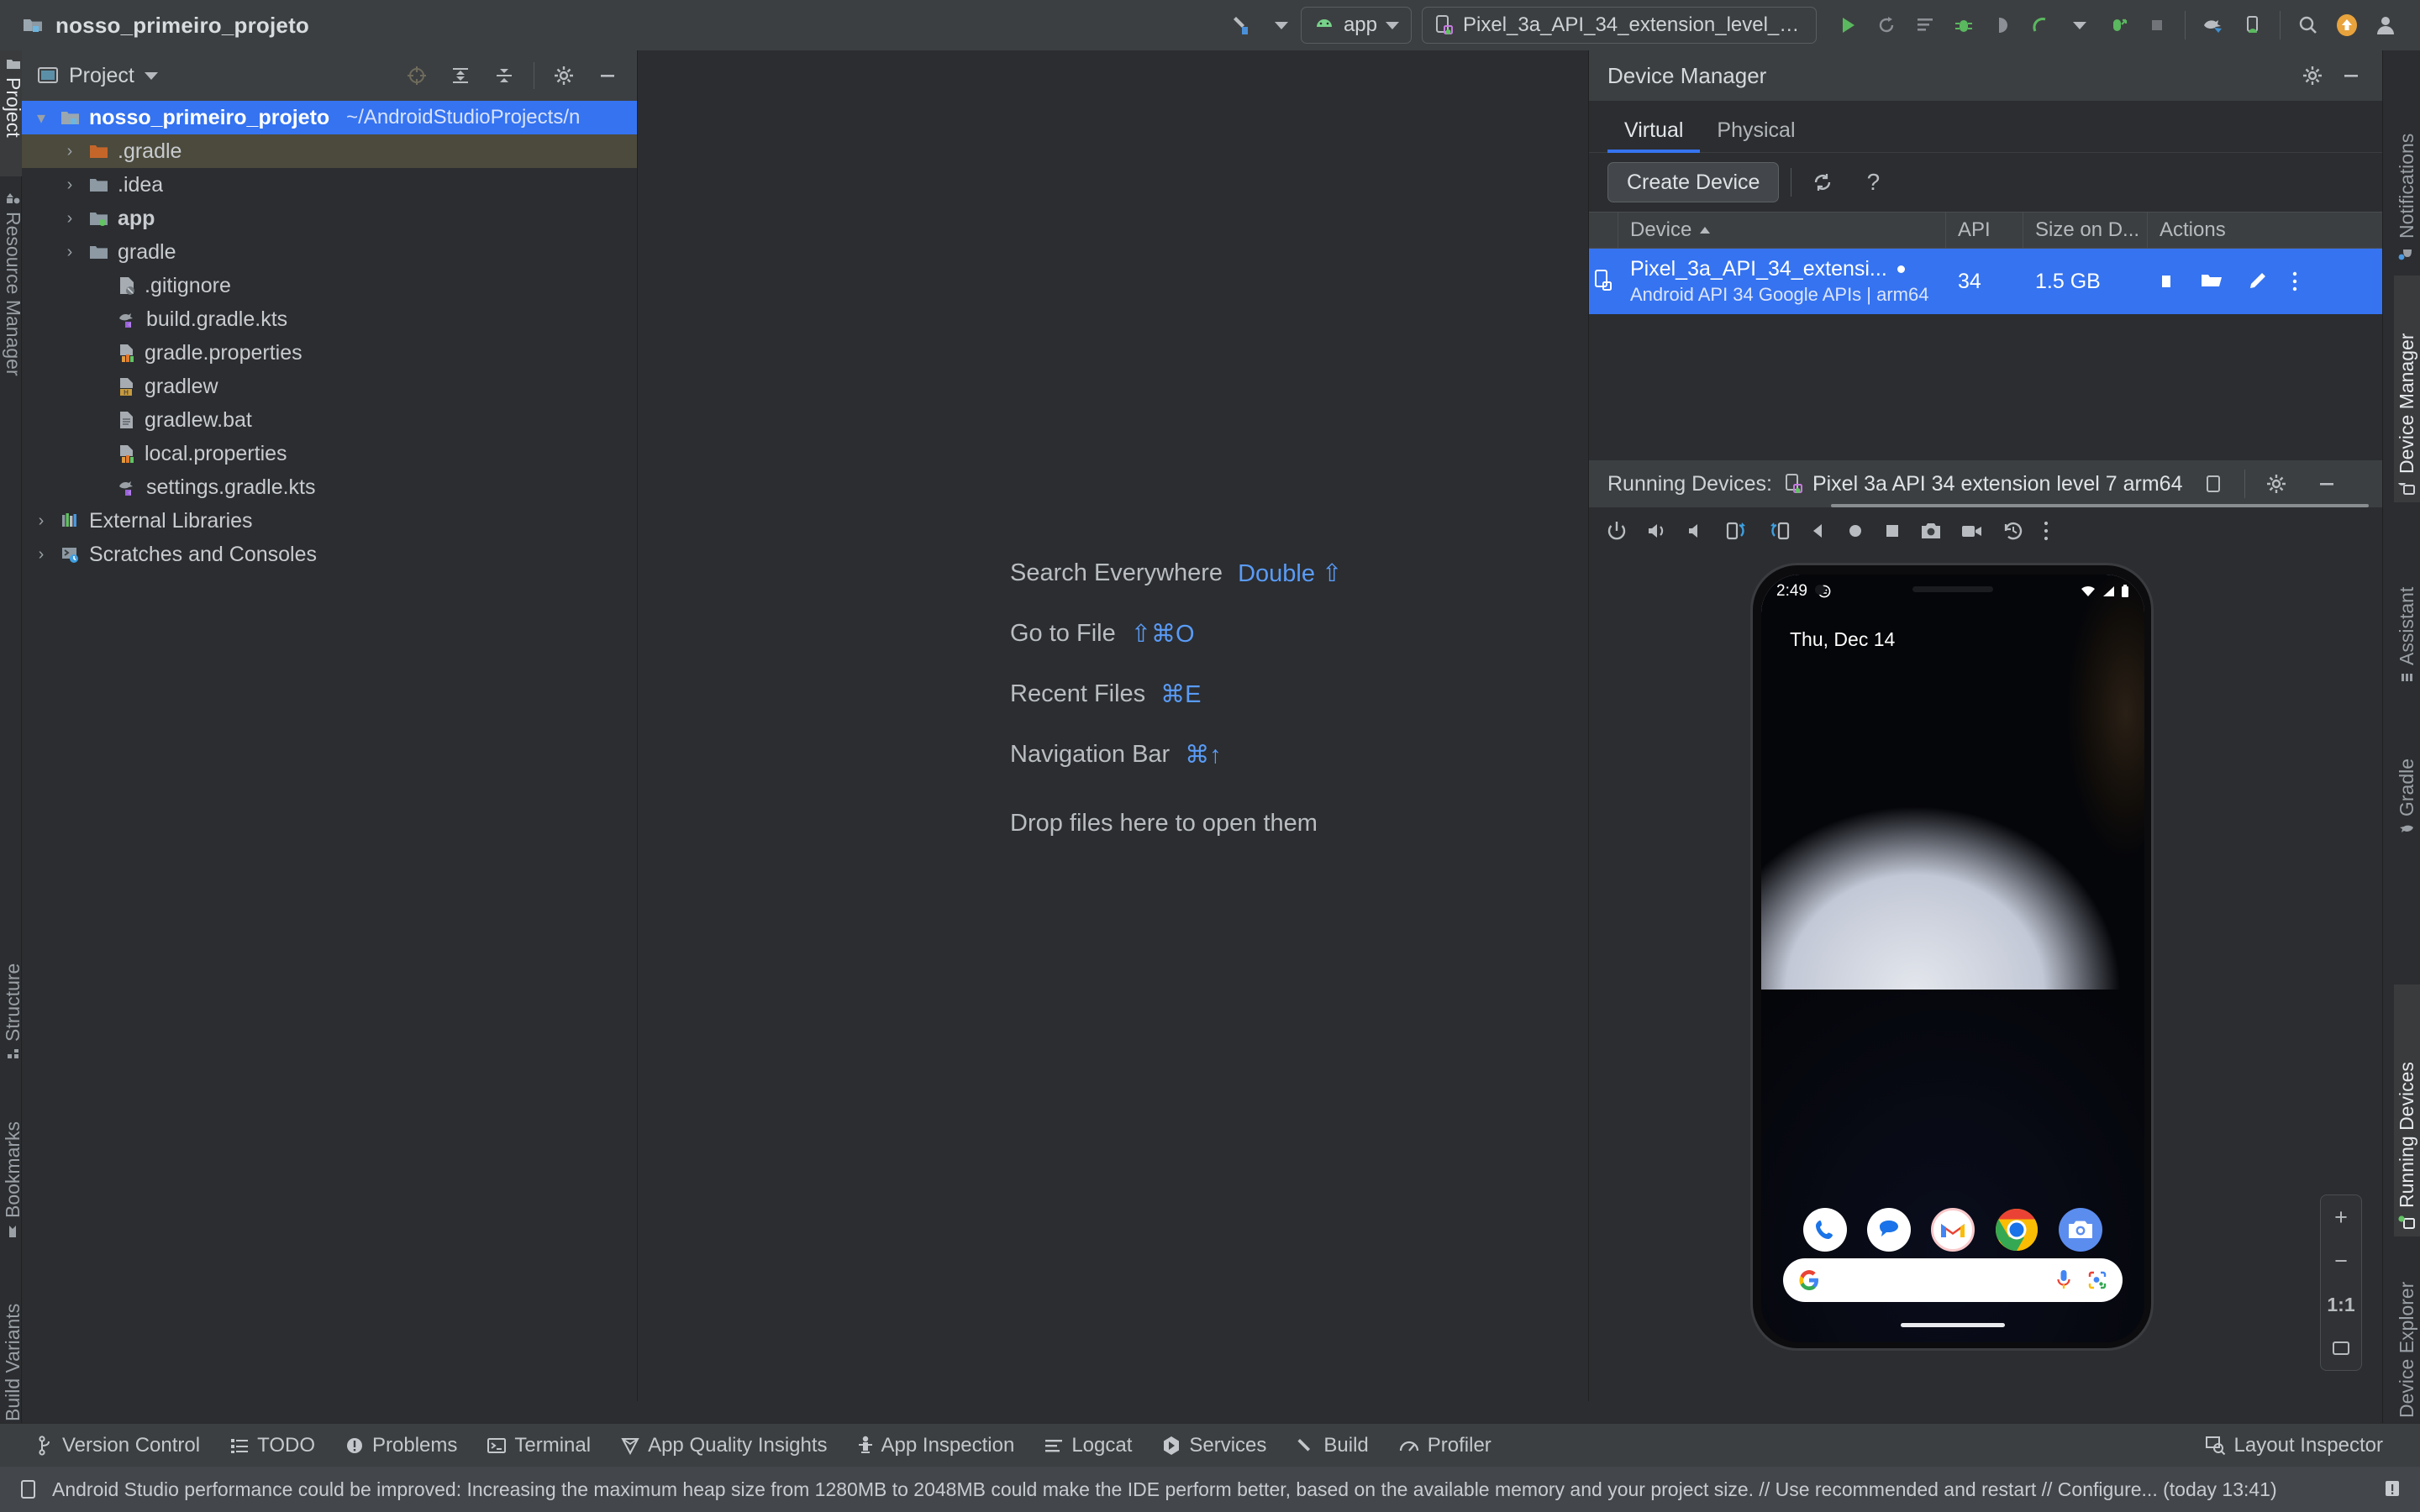 Image resolution: width=2420 pixels, height=1512 pixels. Describe the element at coordinates (1856, 531) in the screenshot. I see `home-icon` at that location.